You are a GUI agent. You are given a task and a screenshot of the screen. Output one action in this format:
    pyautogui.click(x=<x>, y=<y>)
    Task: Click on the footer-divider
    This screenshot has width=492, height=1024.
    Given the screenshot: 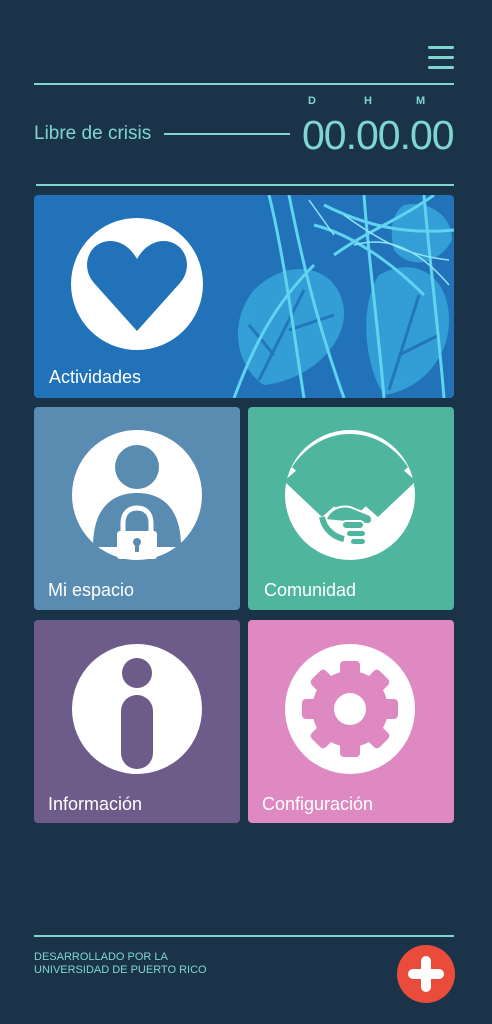 What is the action you would take?
    pyautogui.click(x=244, y=936)
    